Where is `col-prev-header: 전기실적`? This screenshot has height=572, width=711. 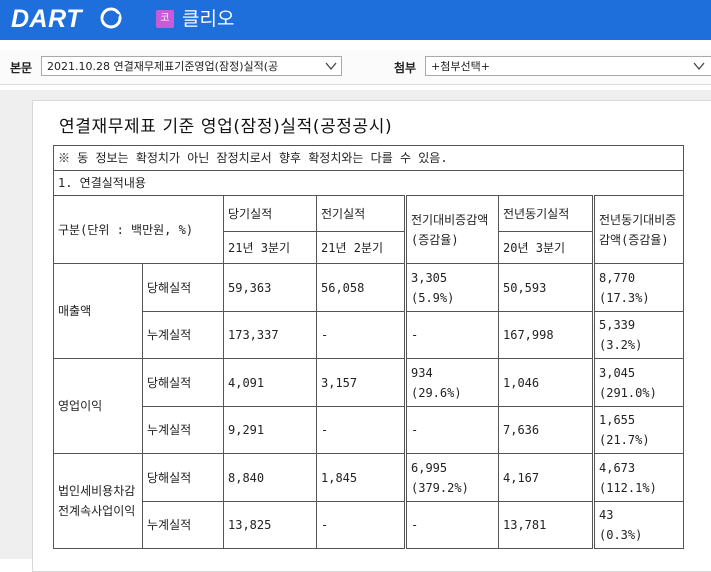
col-prev-header: 전기실적 is located at coordinates (361, 213).